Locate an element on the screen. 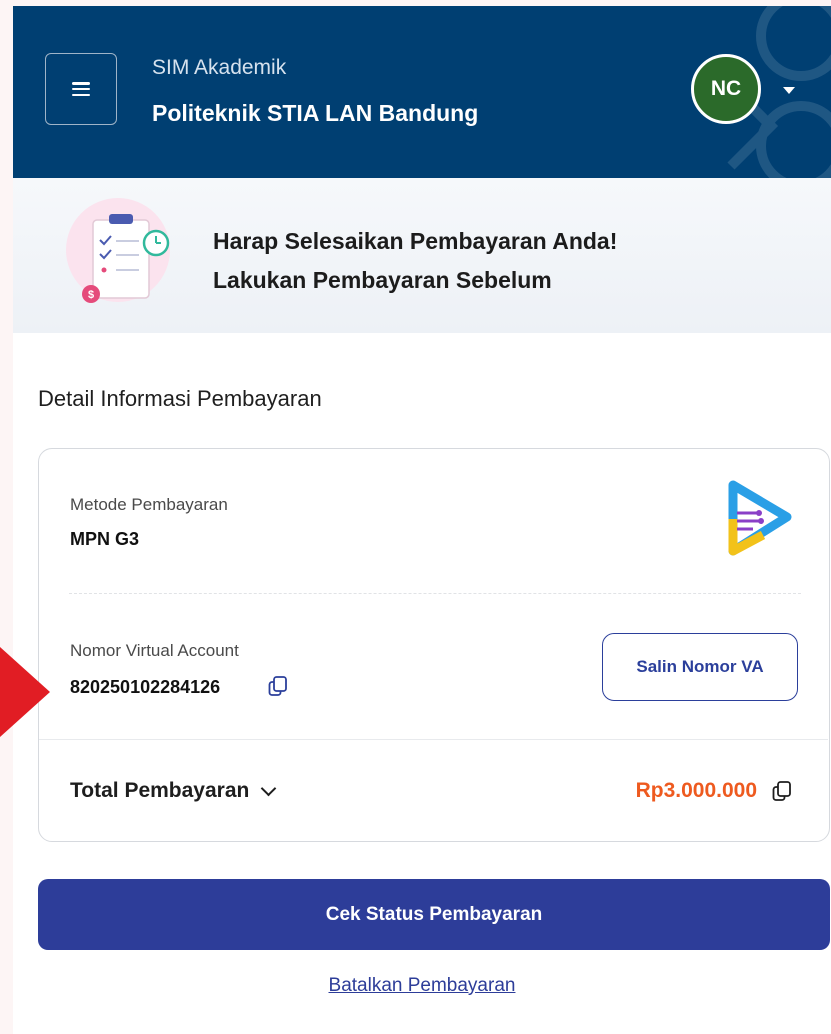 This screenshot has height=1034, width=831. menu-button is located at coordinates (81, 89).